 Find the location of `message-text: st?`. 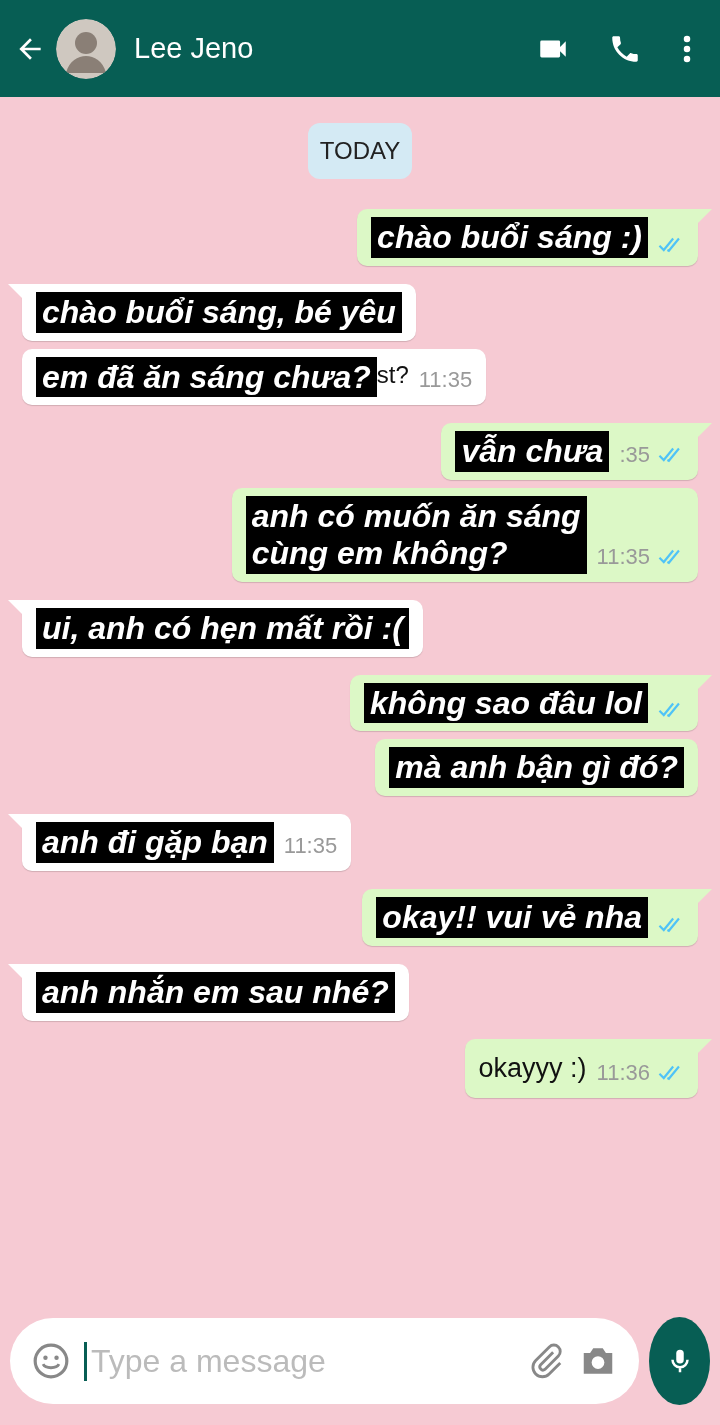

message-text: st? is located at coordinates (392, 376).